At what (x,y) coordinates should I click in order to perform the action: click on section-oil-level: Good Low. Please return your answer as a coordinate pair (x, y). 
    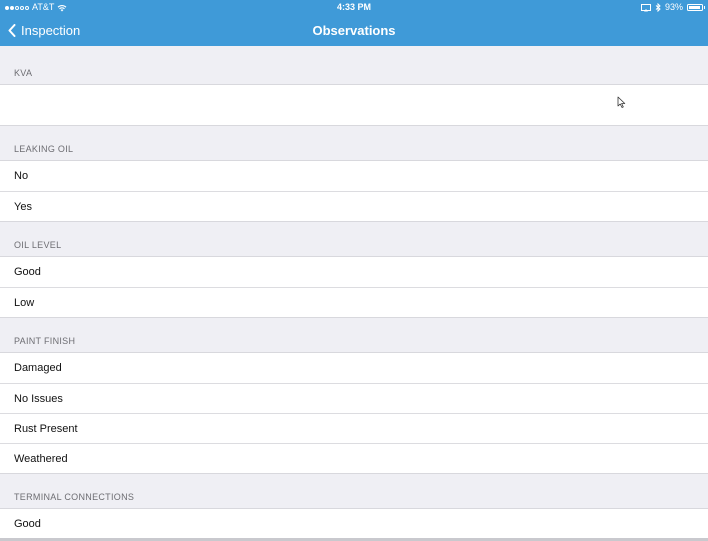
    Looking at the image, I should click on (354, 287).